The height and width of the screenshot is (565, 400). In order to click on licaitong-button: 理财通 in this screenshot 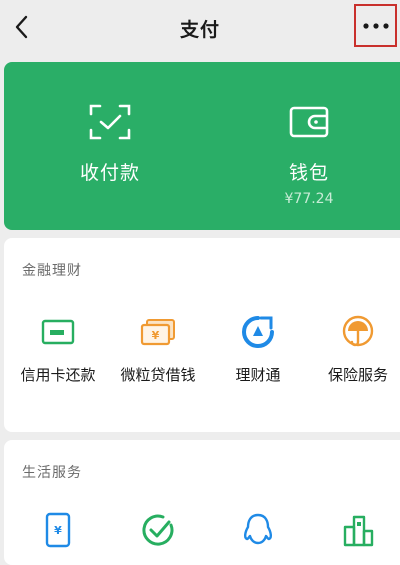, I will do `click(258, 349)`.